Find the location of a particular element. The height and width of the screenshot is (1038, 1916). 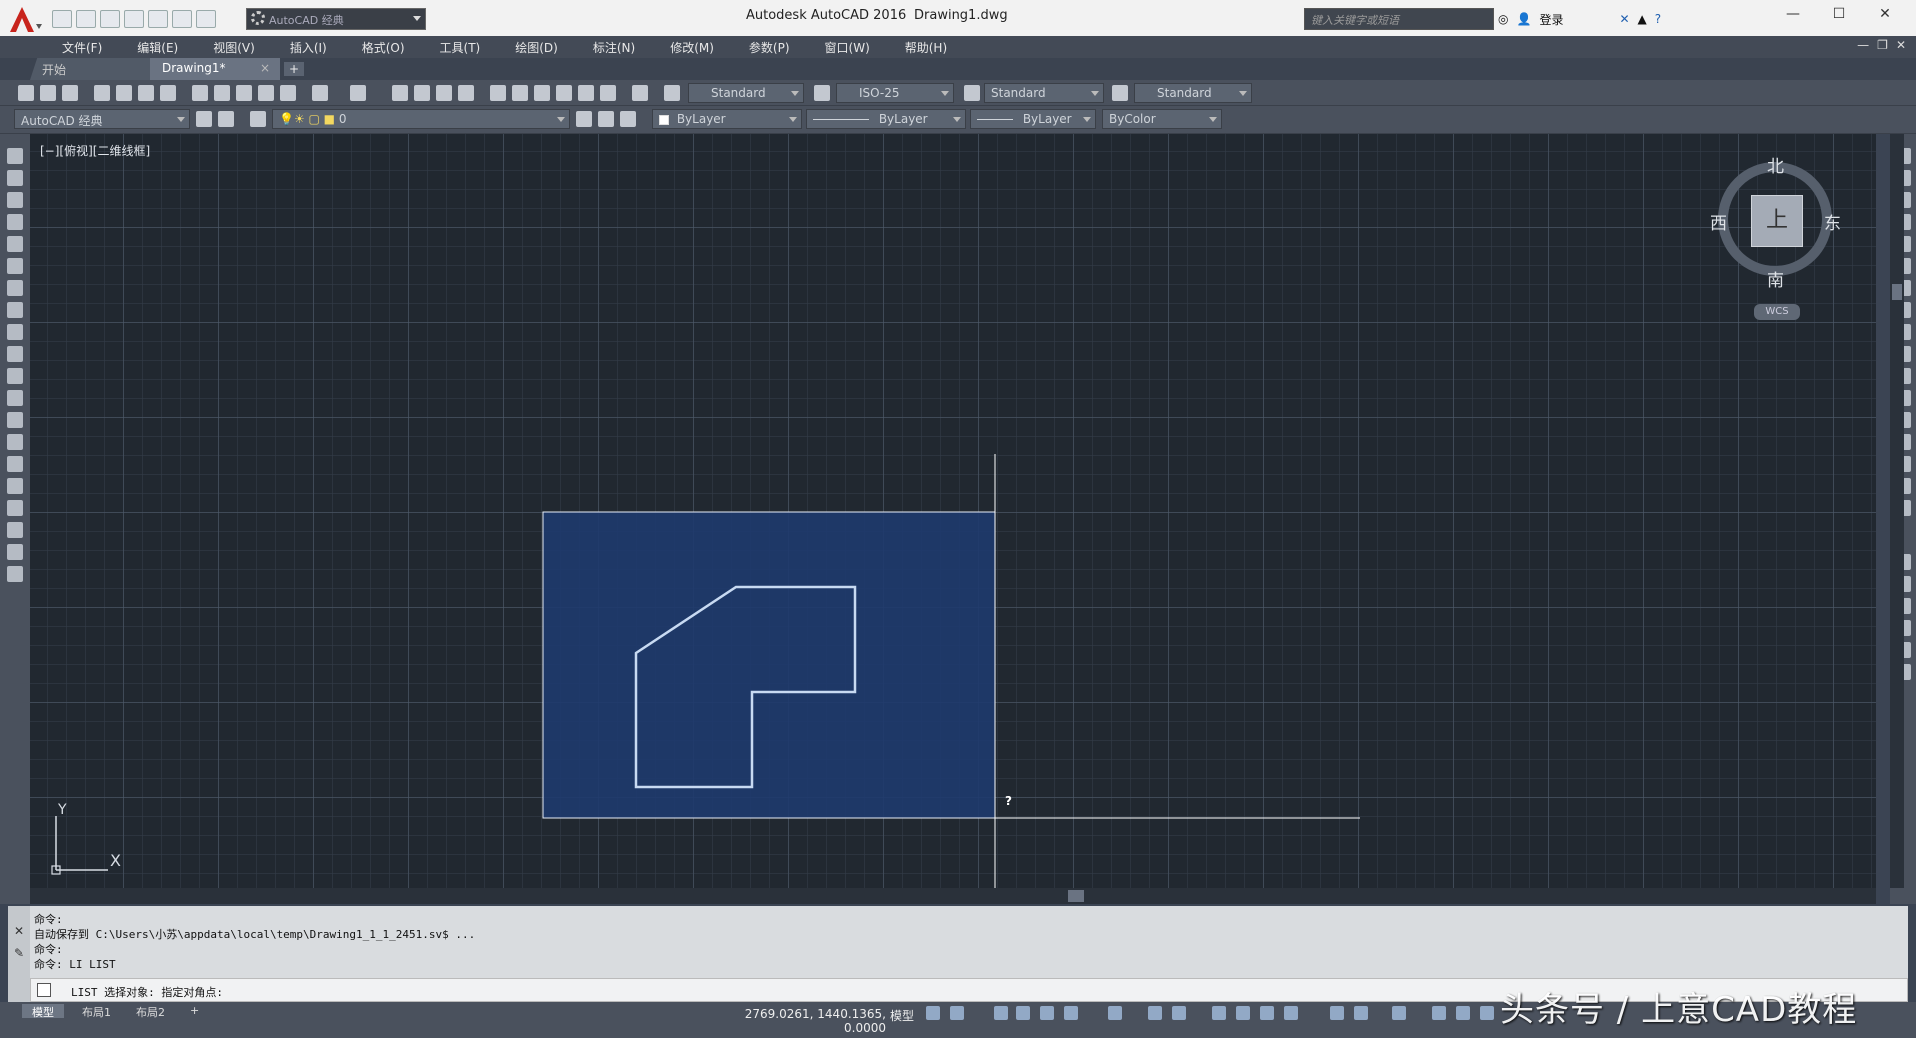

workspace-dropdown: AutoCAD 经典 is located at coordinates (336, 19).